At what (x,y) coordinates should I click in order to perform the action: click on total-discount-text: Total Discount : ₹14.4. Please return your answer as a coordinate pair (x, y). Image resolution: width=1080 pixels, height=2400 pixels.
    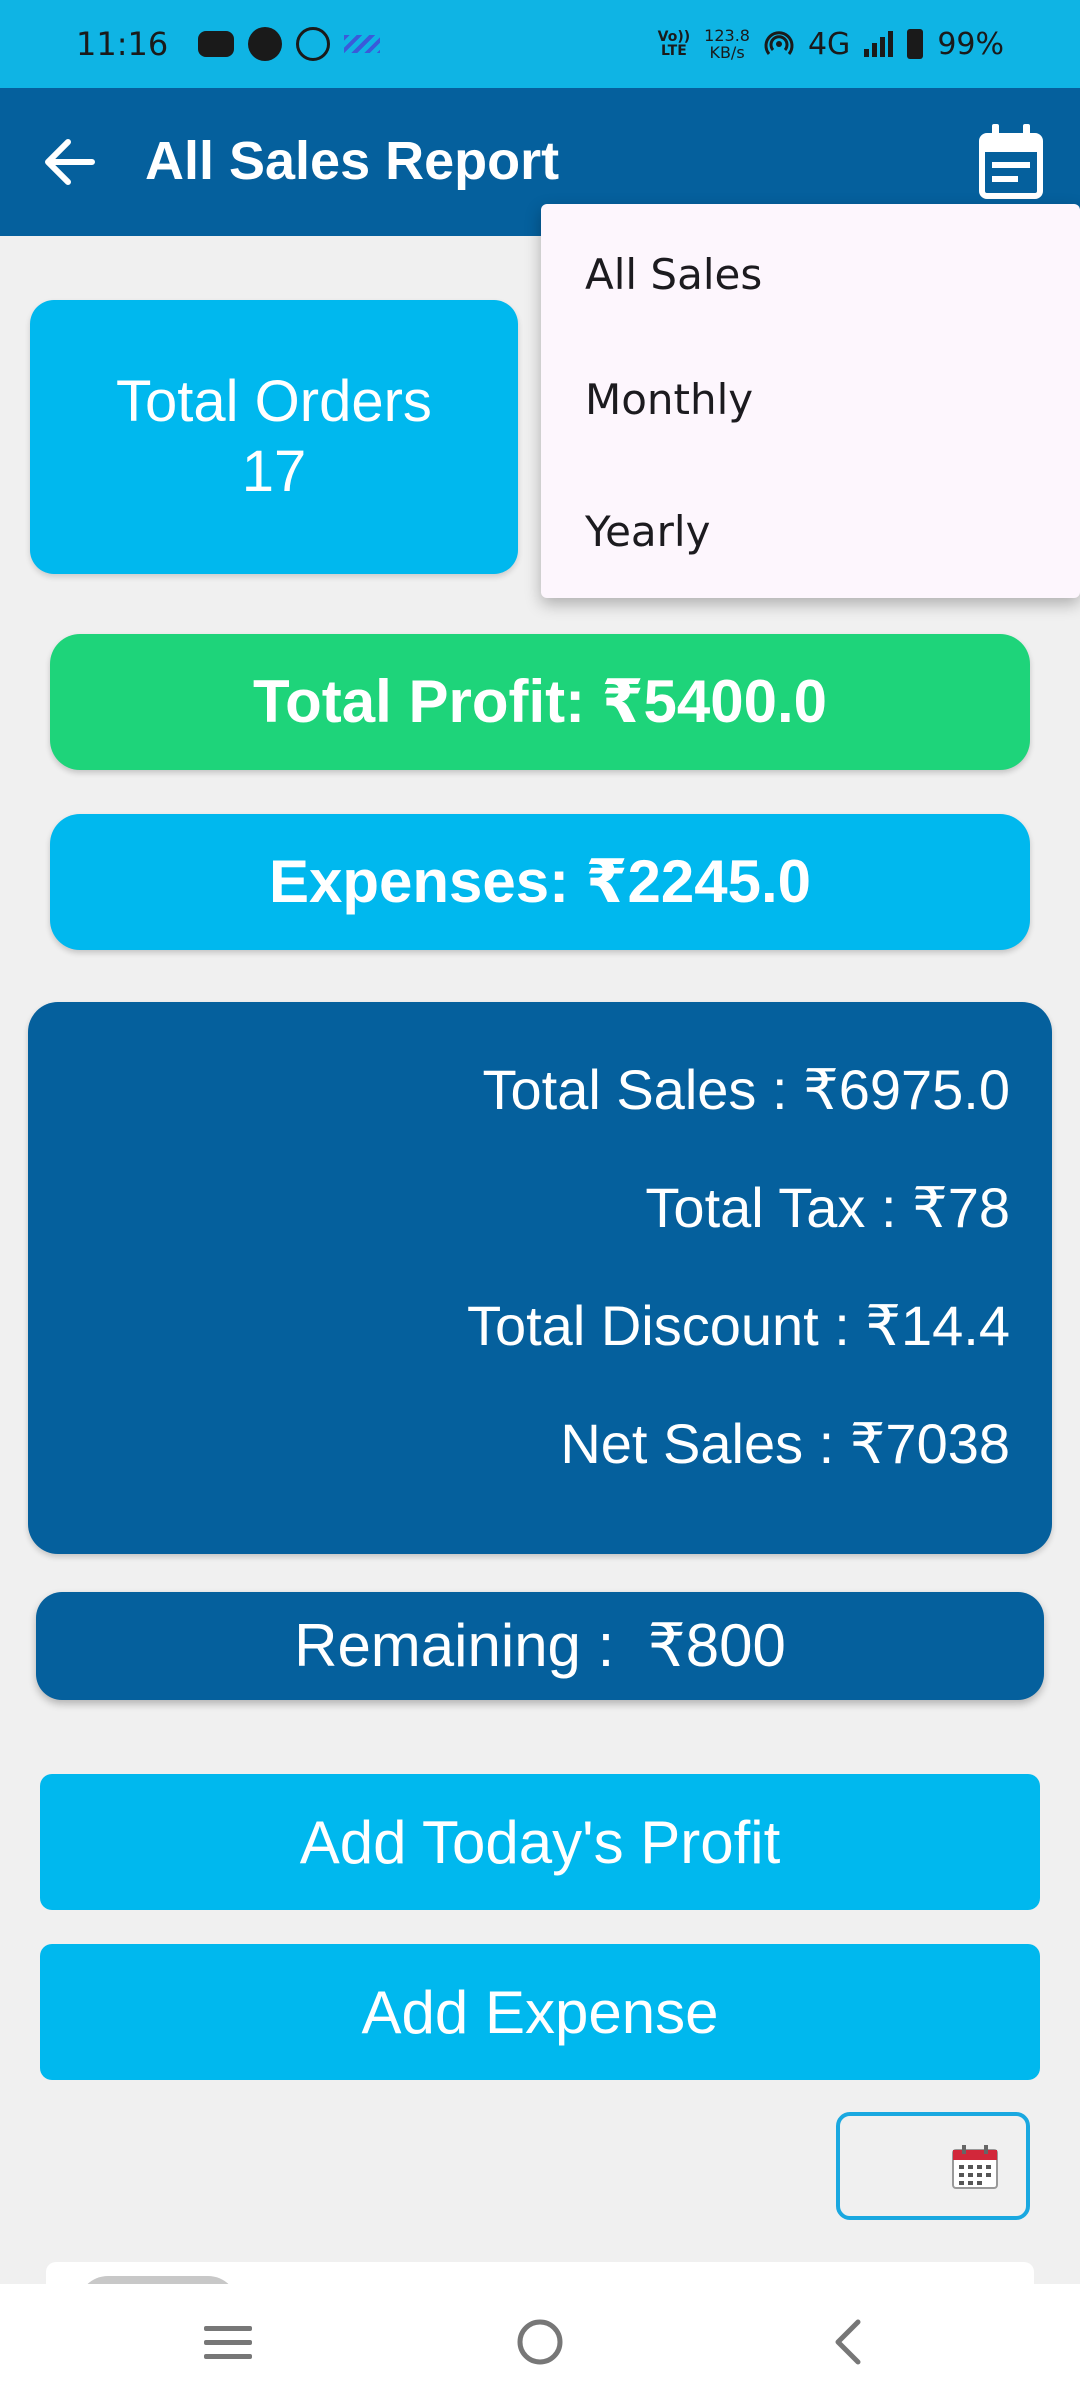
    Looking at the image, I should click on (738, 1325).